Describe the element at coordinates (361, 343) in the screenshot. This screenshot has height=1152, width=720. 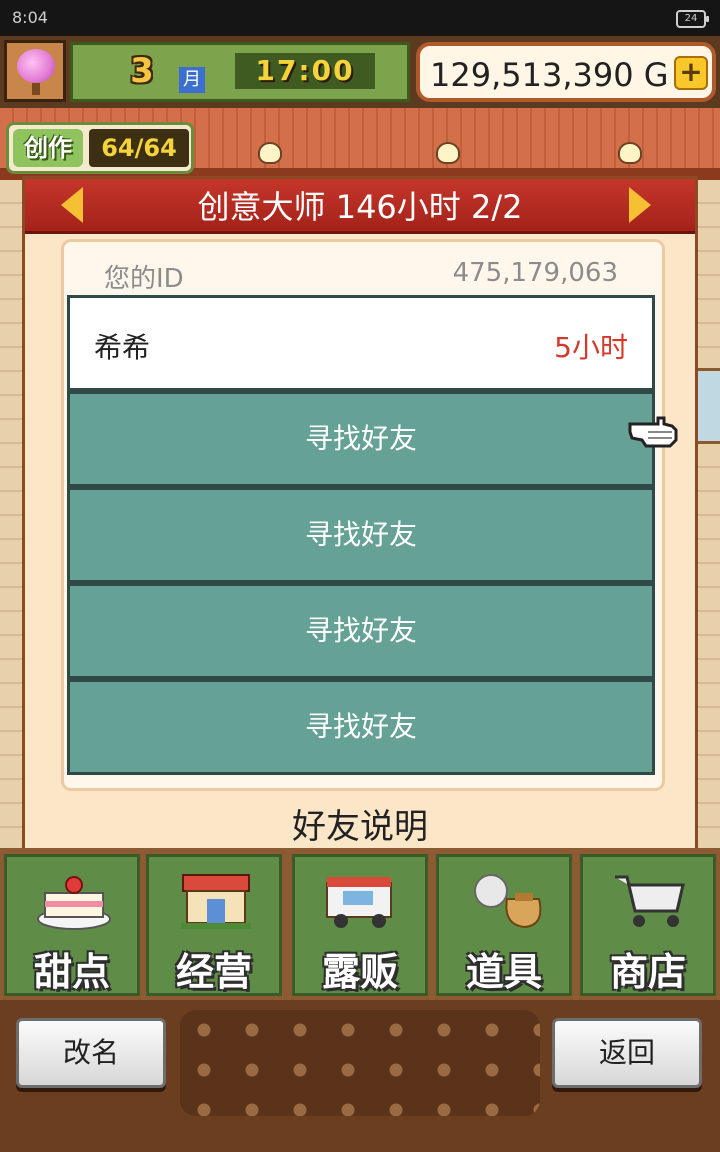
I see `friend-row: 希希 5小时` at that location.